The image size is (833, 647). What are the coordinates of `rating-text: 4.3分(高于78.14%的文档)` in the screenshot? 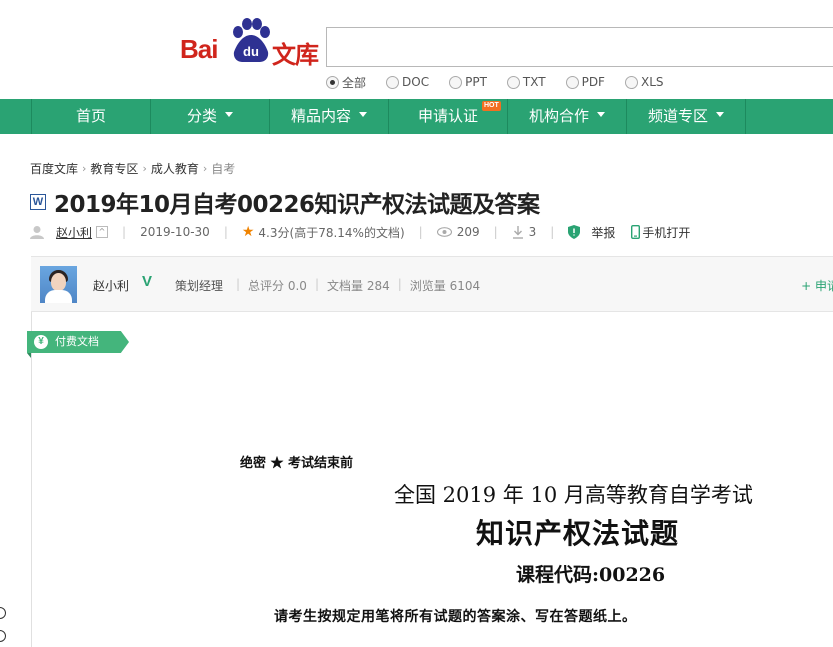 It's located at (331, 232).